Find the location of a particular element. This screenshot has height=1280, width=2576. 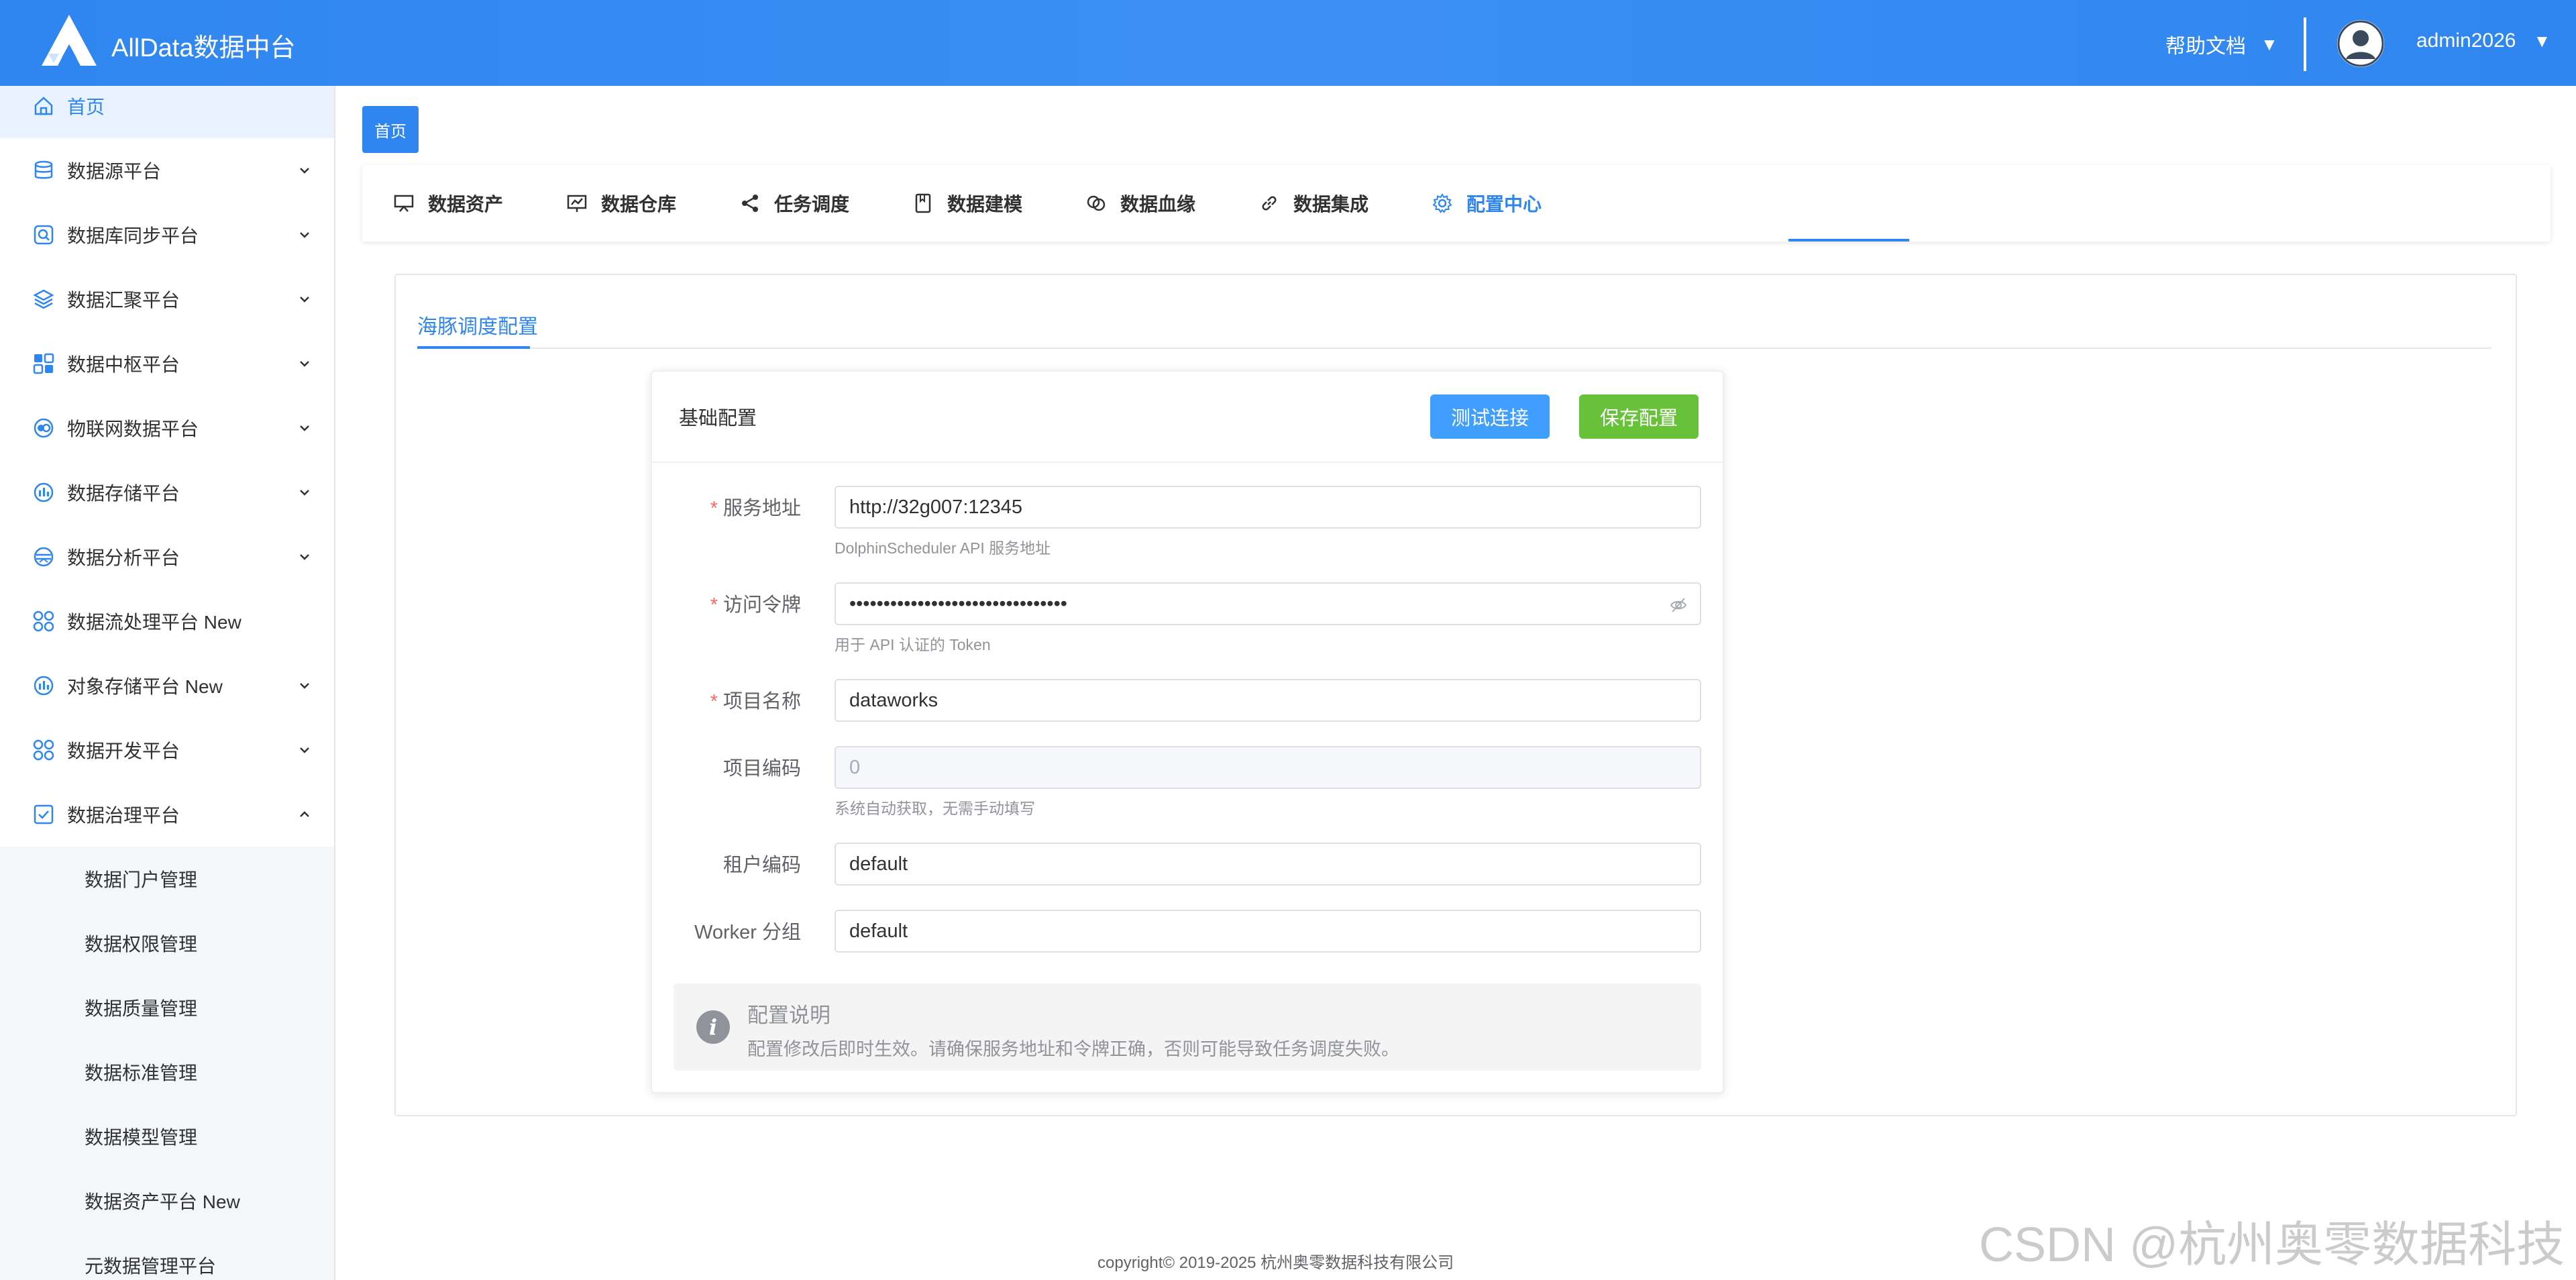

avatar is located at coordinates (2360, 44).